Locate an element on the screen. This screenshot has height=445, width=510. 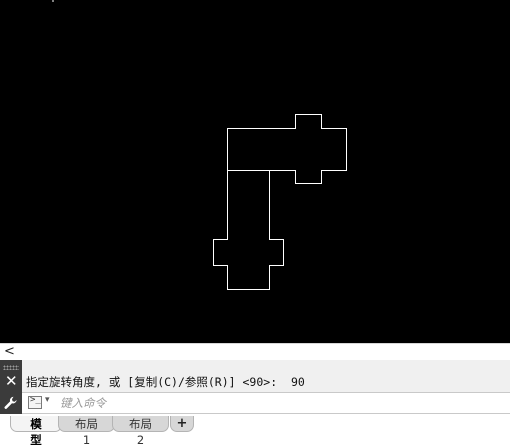
close-icon: ✕ is located at coordinates (11, 381).